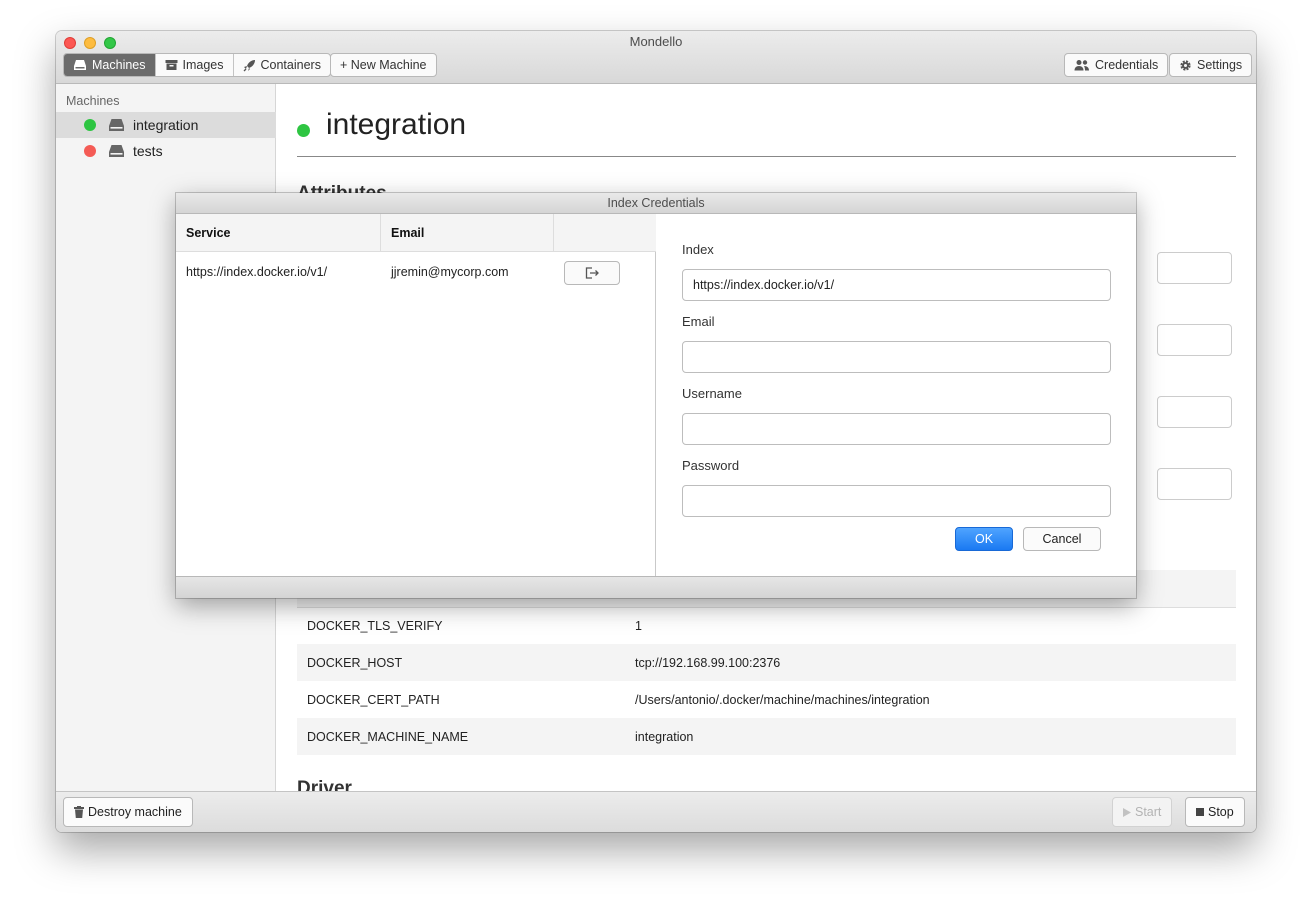 Image resolution: width=1312 pixels, height=912 pixels. I want to click on env-value: 1, so click(638, 625).